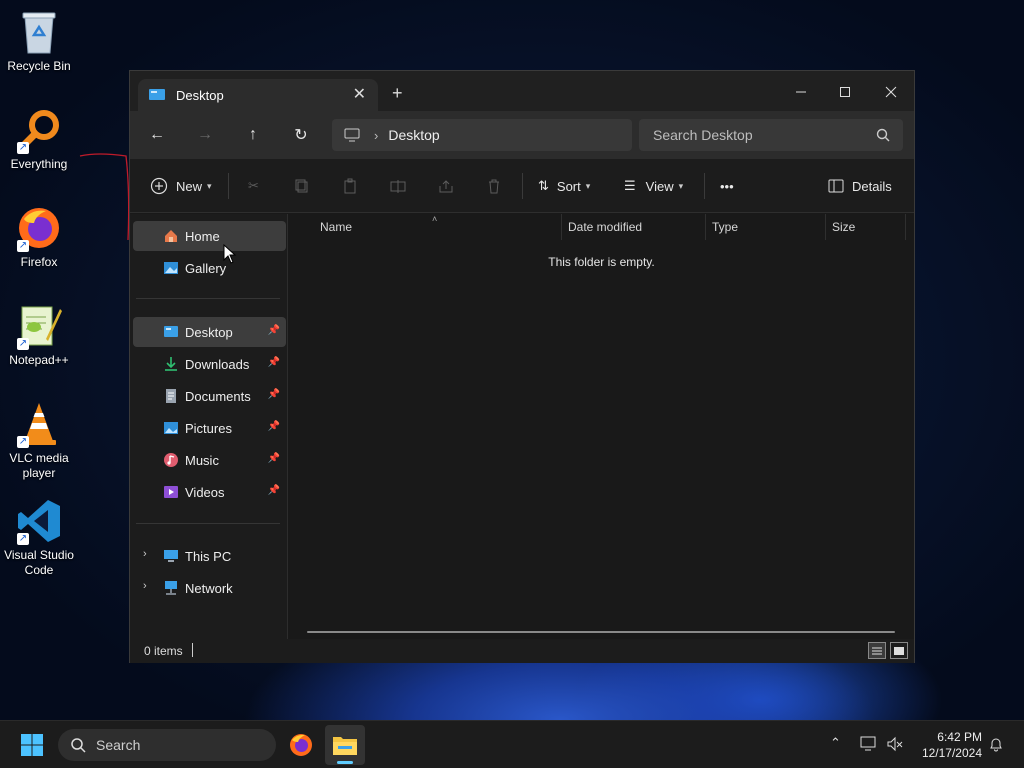 This screenshot has width=1024, height=768. Describe the element at coordinates (167, 745) in the screenshot. I see `taskbar-search-box: Search` at that location.